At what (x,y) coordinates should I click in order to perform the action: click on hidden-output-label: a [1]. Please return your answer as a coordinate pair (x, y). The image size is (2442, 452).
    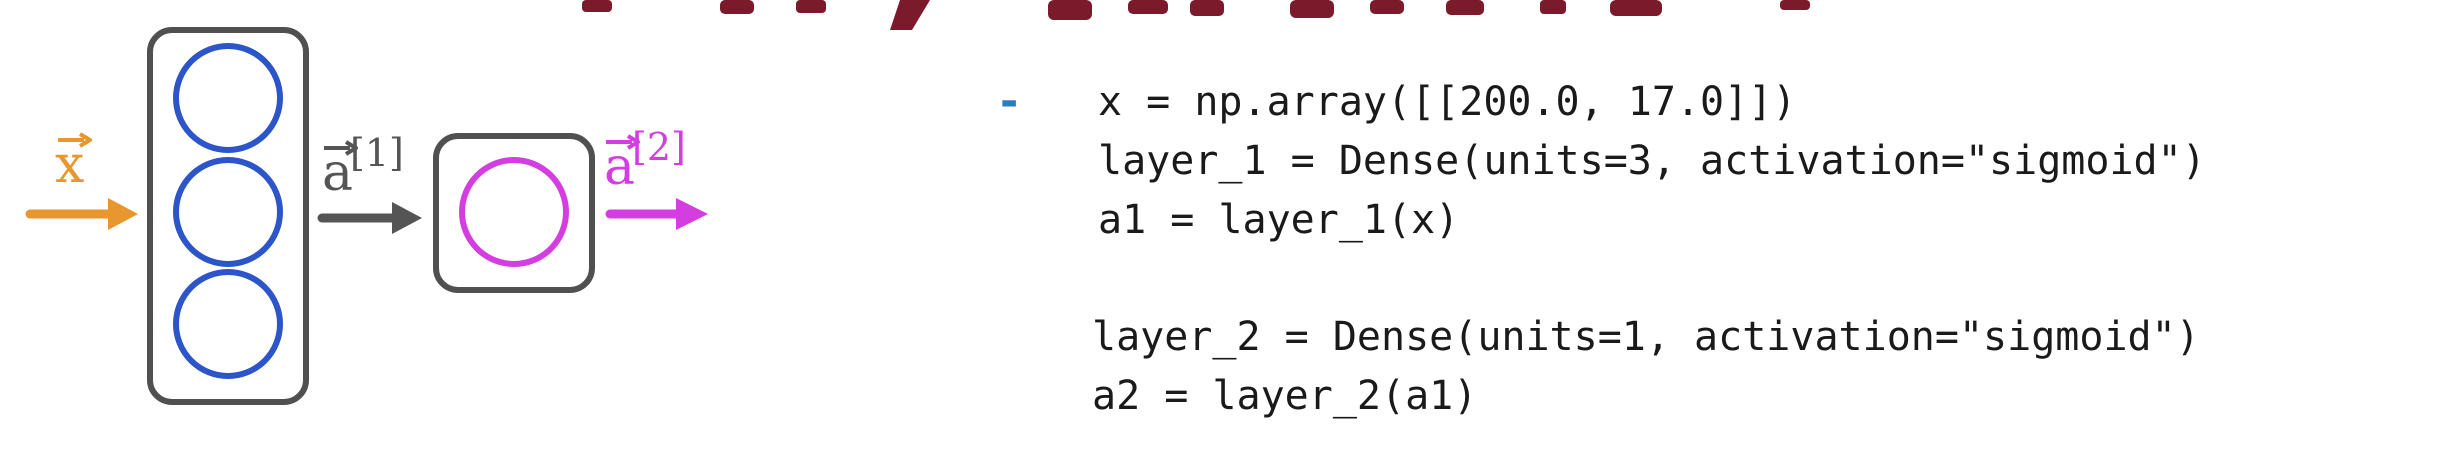
    Looking at the image, I should click on (363, 167).